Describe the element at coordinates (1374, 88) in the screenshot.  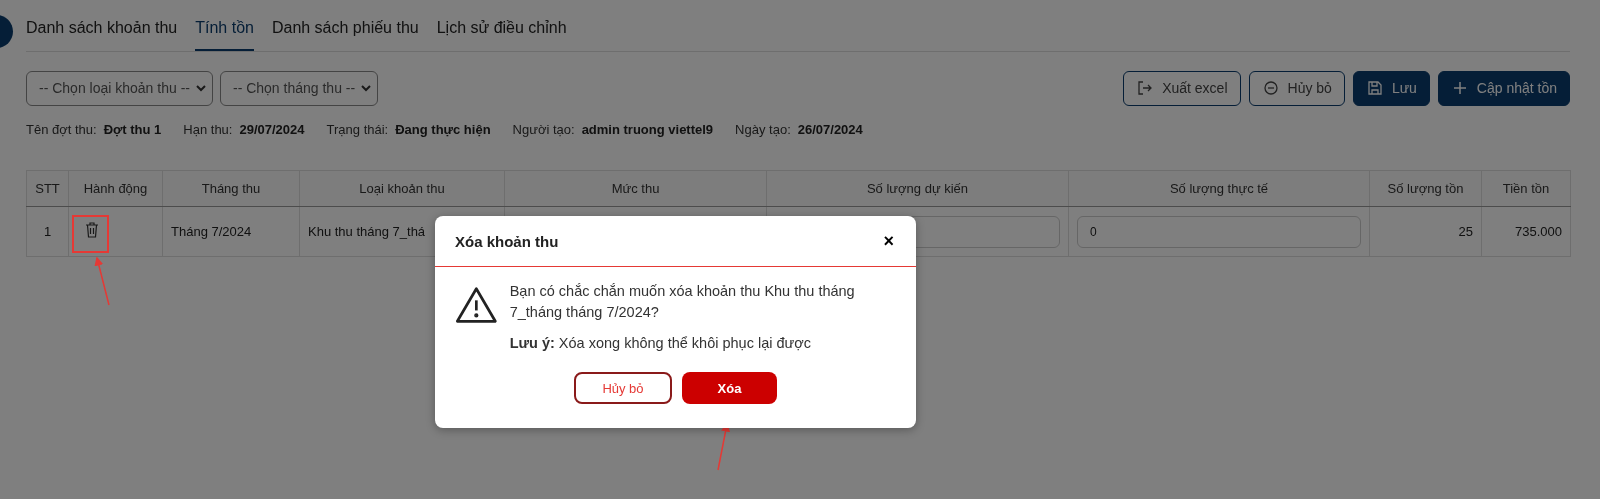
I see `save-icon` at that location.